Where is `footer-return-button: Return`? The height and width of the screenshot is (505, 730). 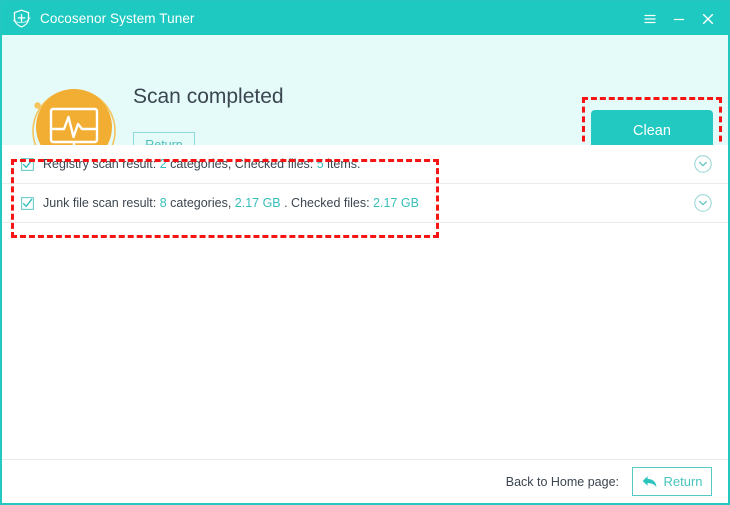 footer-return-button: Return is located at coordinates (672, 481).